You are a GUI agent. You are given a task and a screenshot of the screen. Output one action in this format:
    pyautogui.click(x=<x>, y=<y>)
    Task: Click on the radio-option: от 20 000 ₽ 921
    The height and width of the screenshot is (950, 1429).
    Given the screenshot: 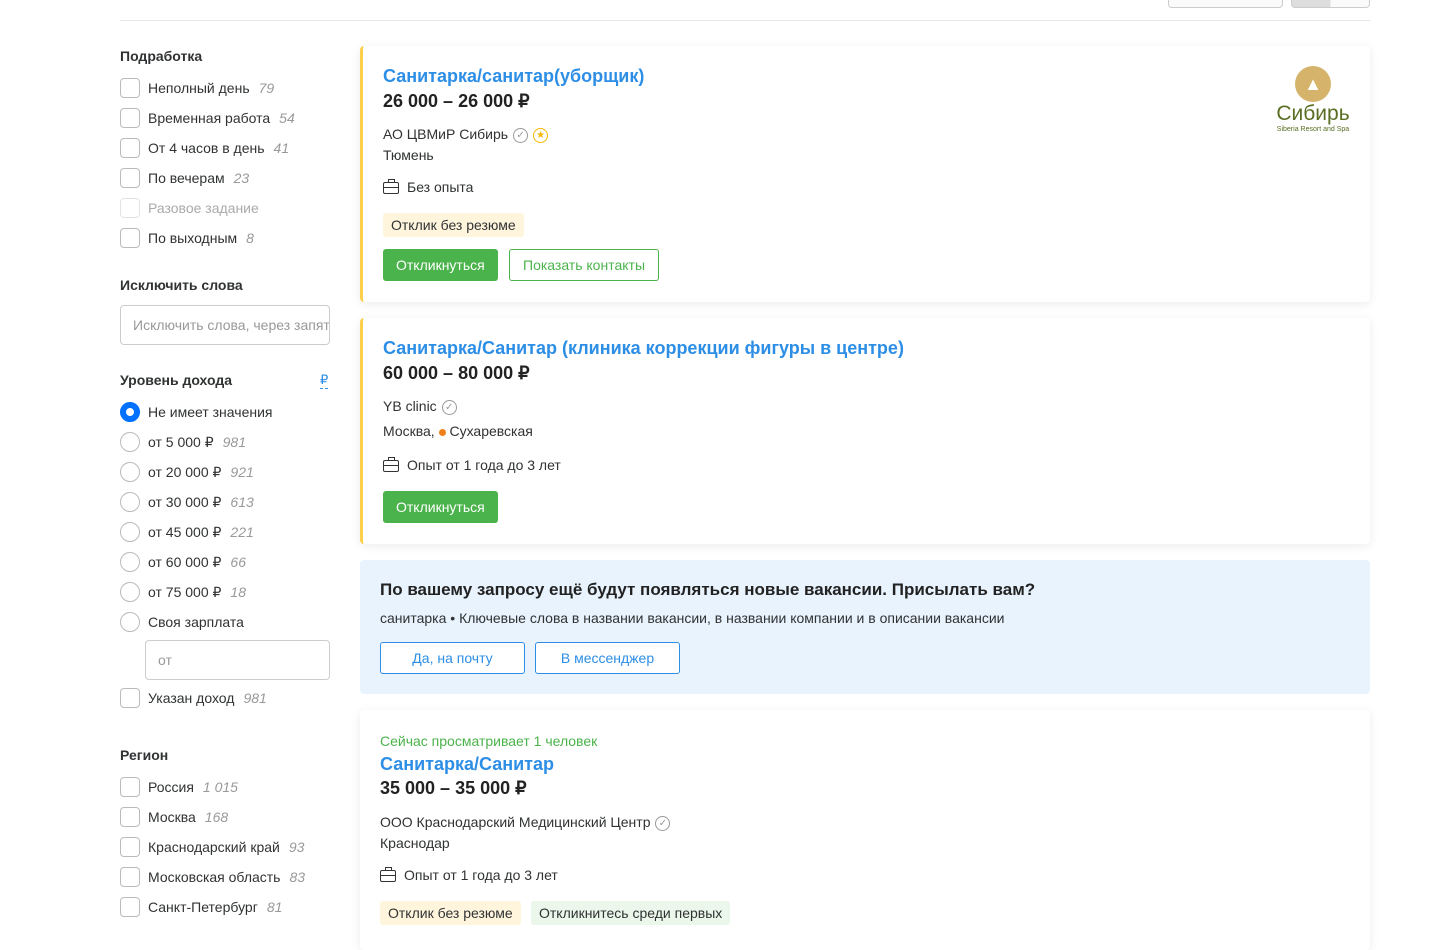 What is the action you would take?
    pyautogui.click(x=200, y=472)
    